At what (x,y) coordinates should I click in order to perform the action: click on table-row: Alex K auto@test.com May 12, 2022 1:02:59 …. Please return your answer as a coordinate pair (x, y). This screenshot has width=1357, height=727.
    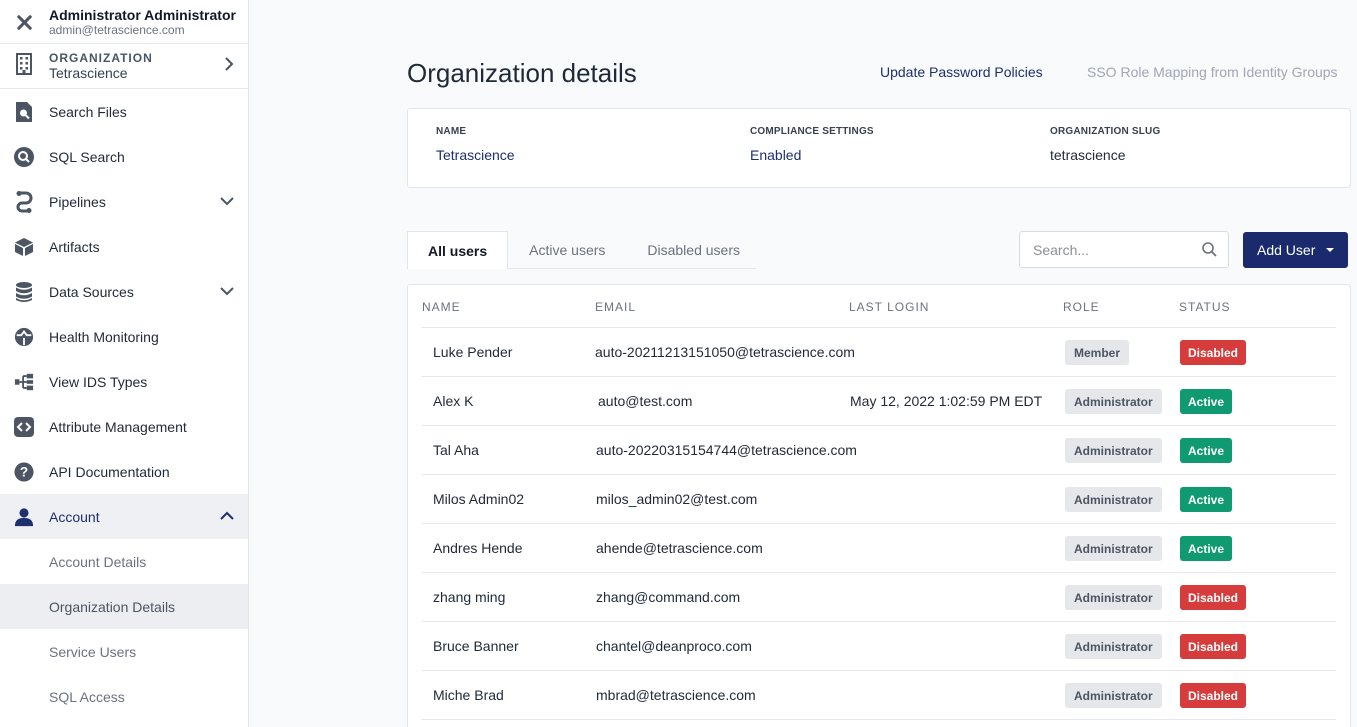
    Looking at the image, I should click on (879, 401).